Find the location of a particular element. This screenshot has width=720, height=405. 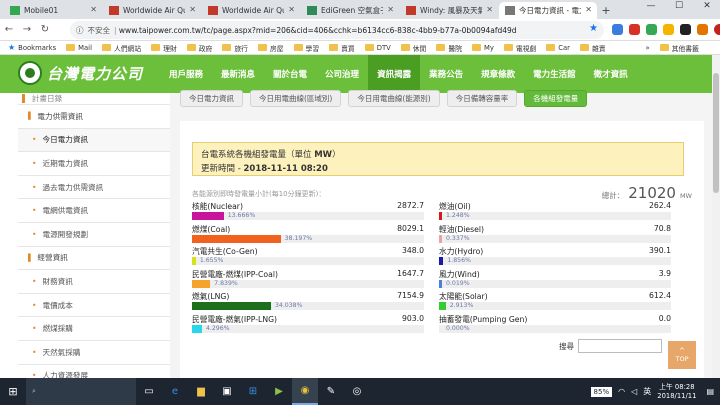

sidebar-item: • 電網供電資訊 is located at coordinates (94, 211).